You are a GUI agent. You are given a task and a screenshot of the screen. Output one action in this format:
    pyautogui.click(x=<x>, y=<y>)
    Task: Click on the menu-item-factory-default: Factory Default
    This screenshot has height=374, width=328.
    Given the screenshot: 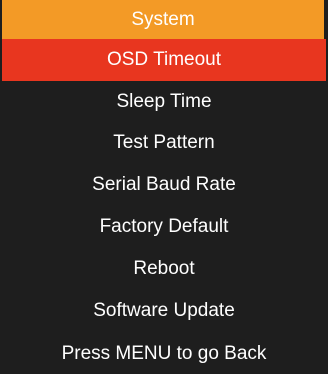 What is the action you would take?
    pyautogui.click(x=164, y=227)
    